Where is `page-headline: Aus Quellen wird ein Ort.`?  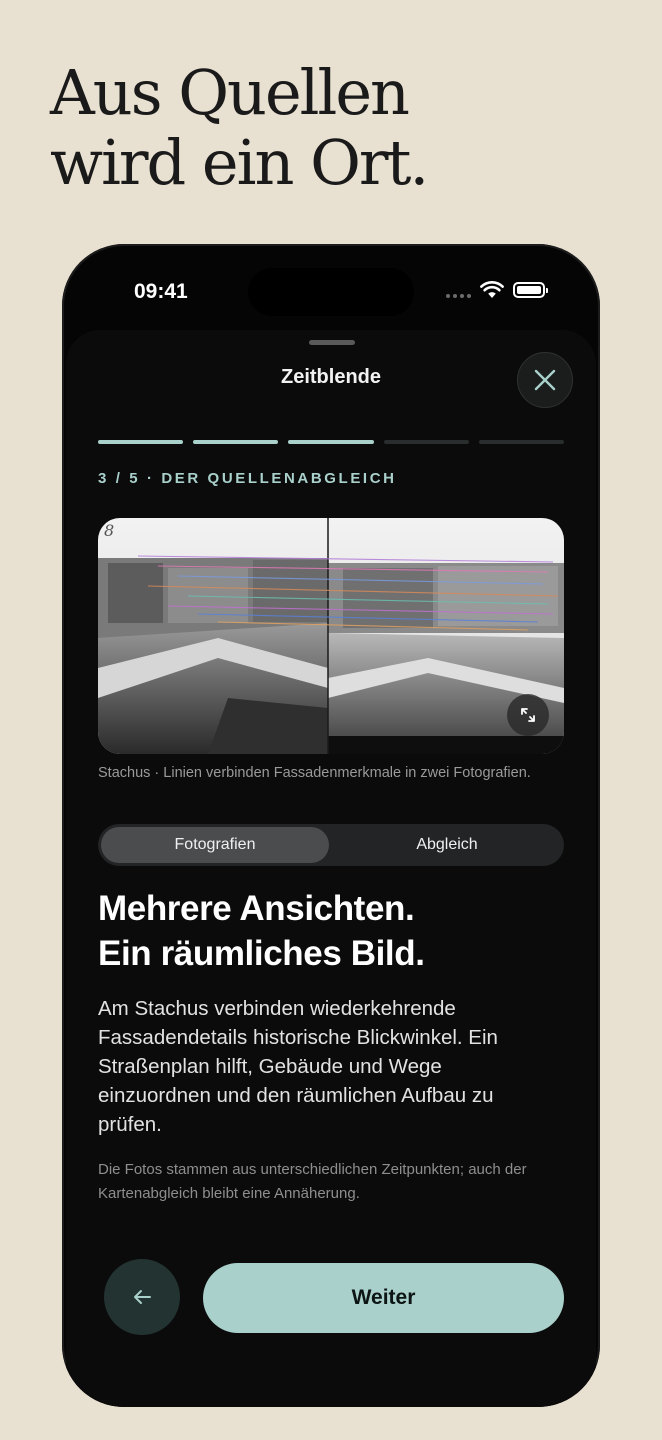 page-headline: Aus Quellen wird ein Ort. is located at coordinates (239, 127).